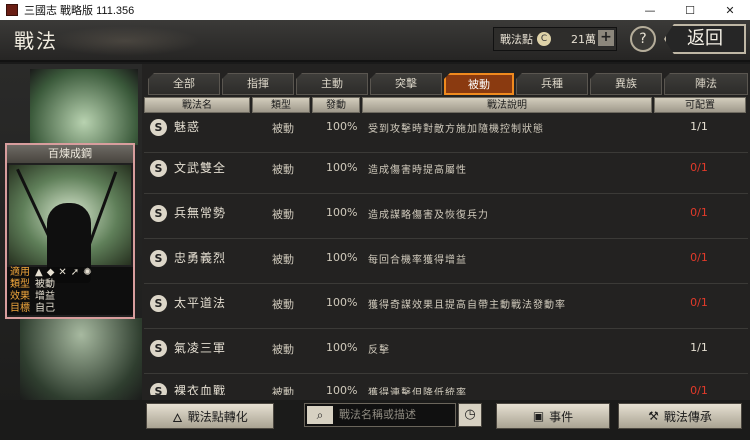  What do you see at coordinates (200, 258) in the screenshot?
I see `tactic-name: 忠勇義烈` at bounding box center [200, 258].